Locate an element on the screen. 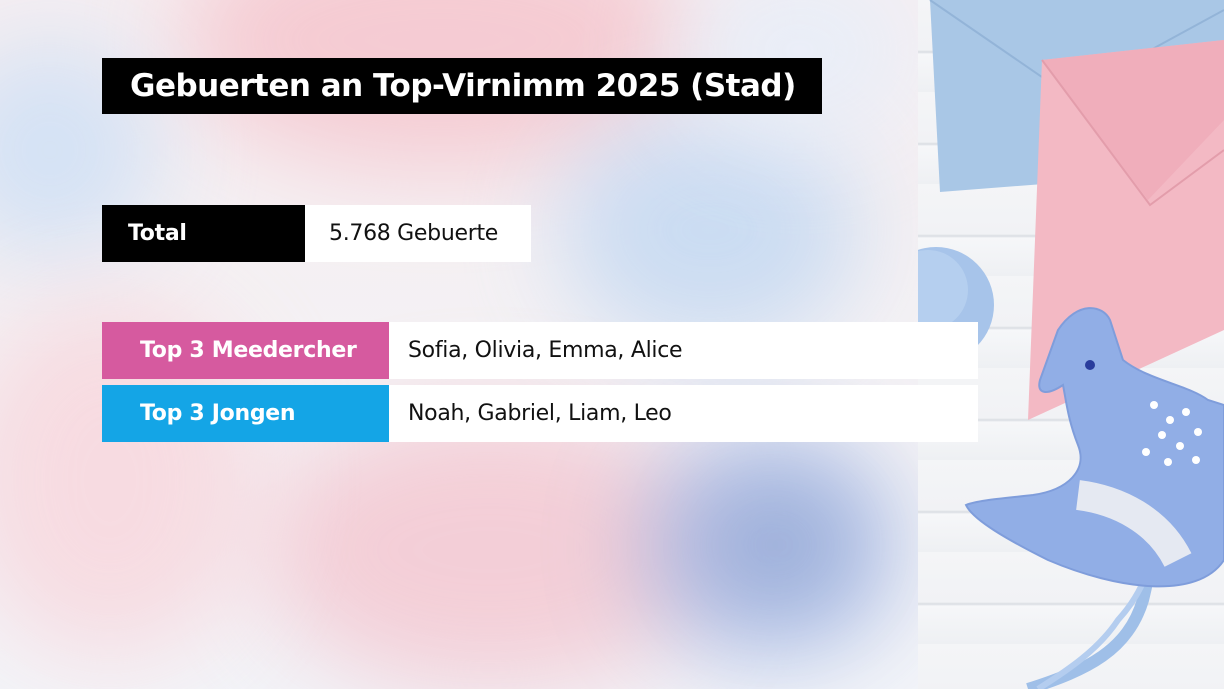  total-value: 5.768 Gebuerte is located at coordinates (418, 233).